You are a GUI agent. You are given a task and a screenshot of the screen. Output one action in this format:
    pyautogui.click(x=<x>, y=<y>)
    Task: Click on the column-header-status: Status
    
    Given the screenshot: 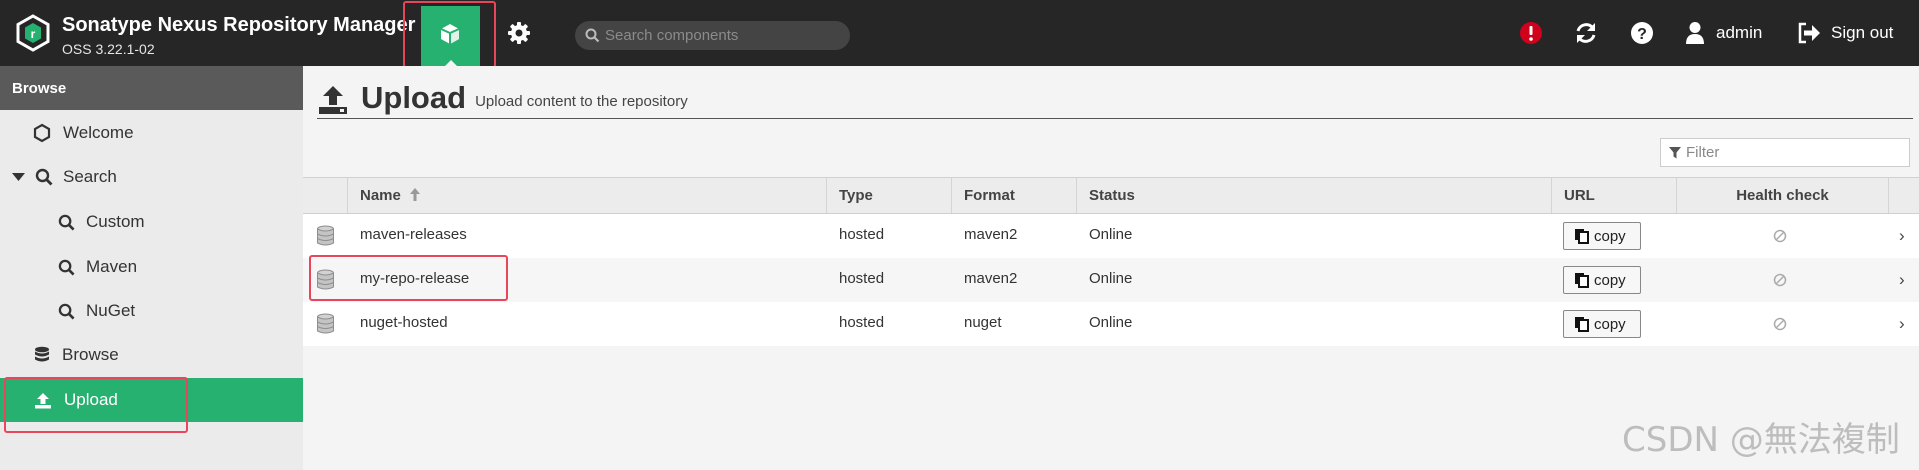 What is the action you would take?
    pyautogui.click(x=1314, y=195)
    